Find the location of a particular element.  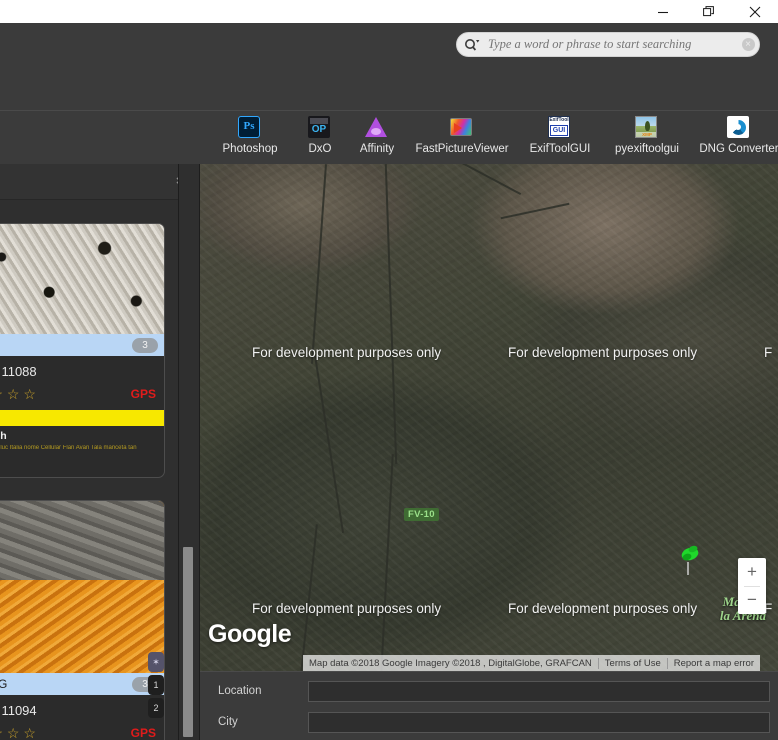

toolbar-item-dxo: OP DxO is located at coordinates (320, 133).